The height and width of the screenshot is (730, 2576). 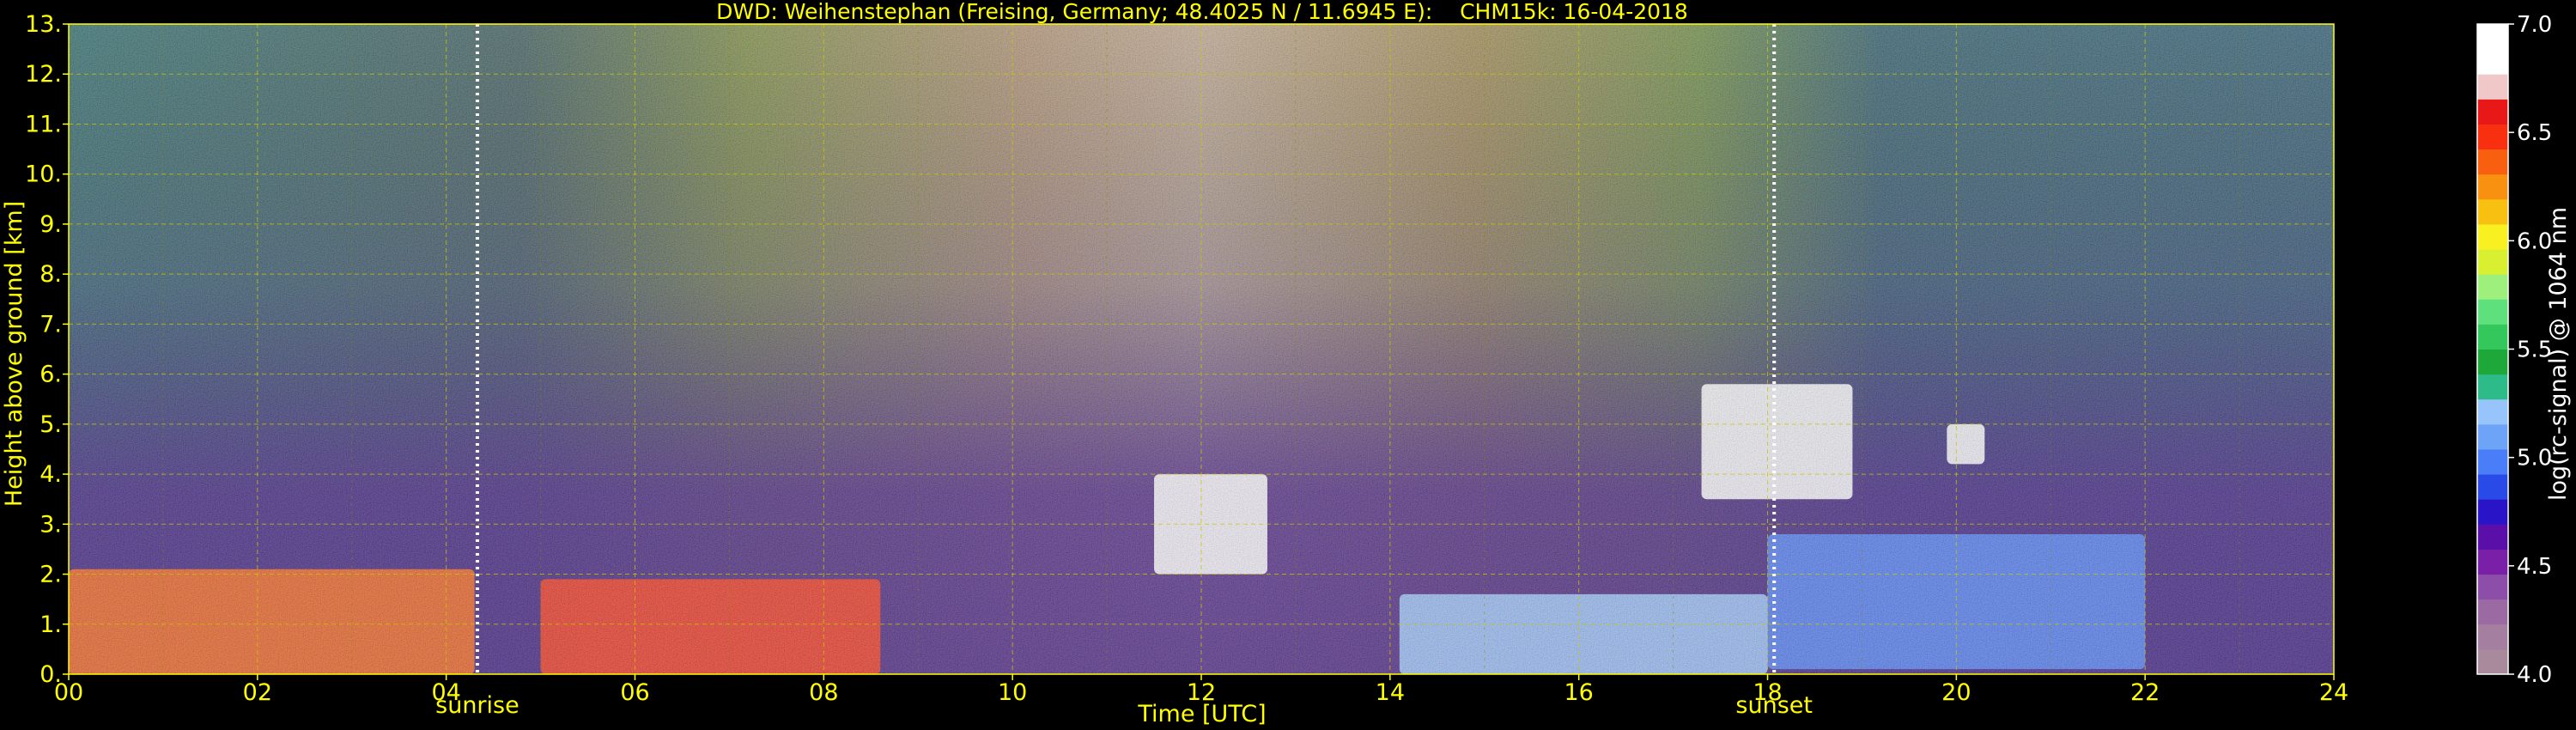 I want to click on y-tick-label: 11., so click(x=44, y=124).